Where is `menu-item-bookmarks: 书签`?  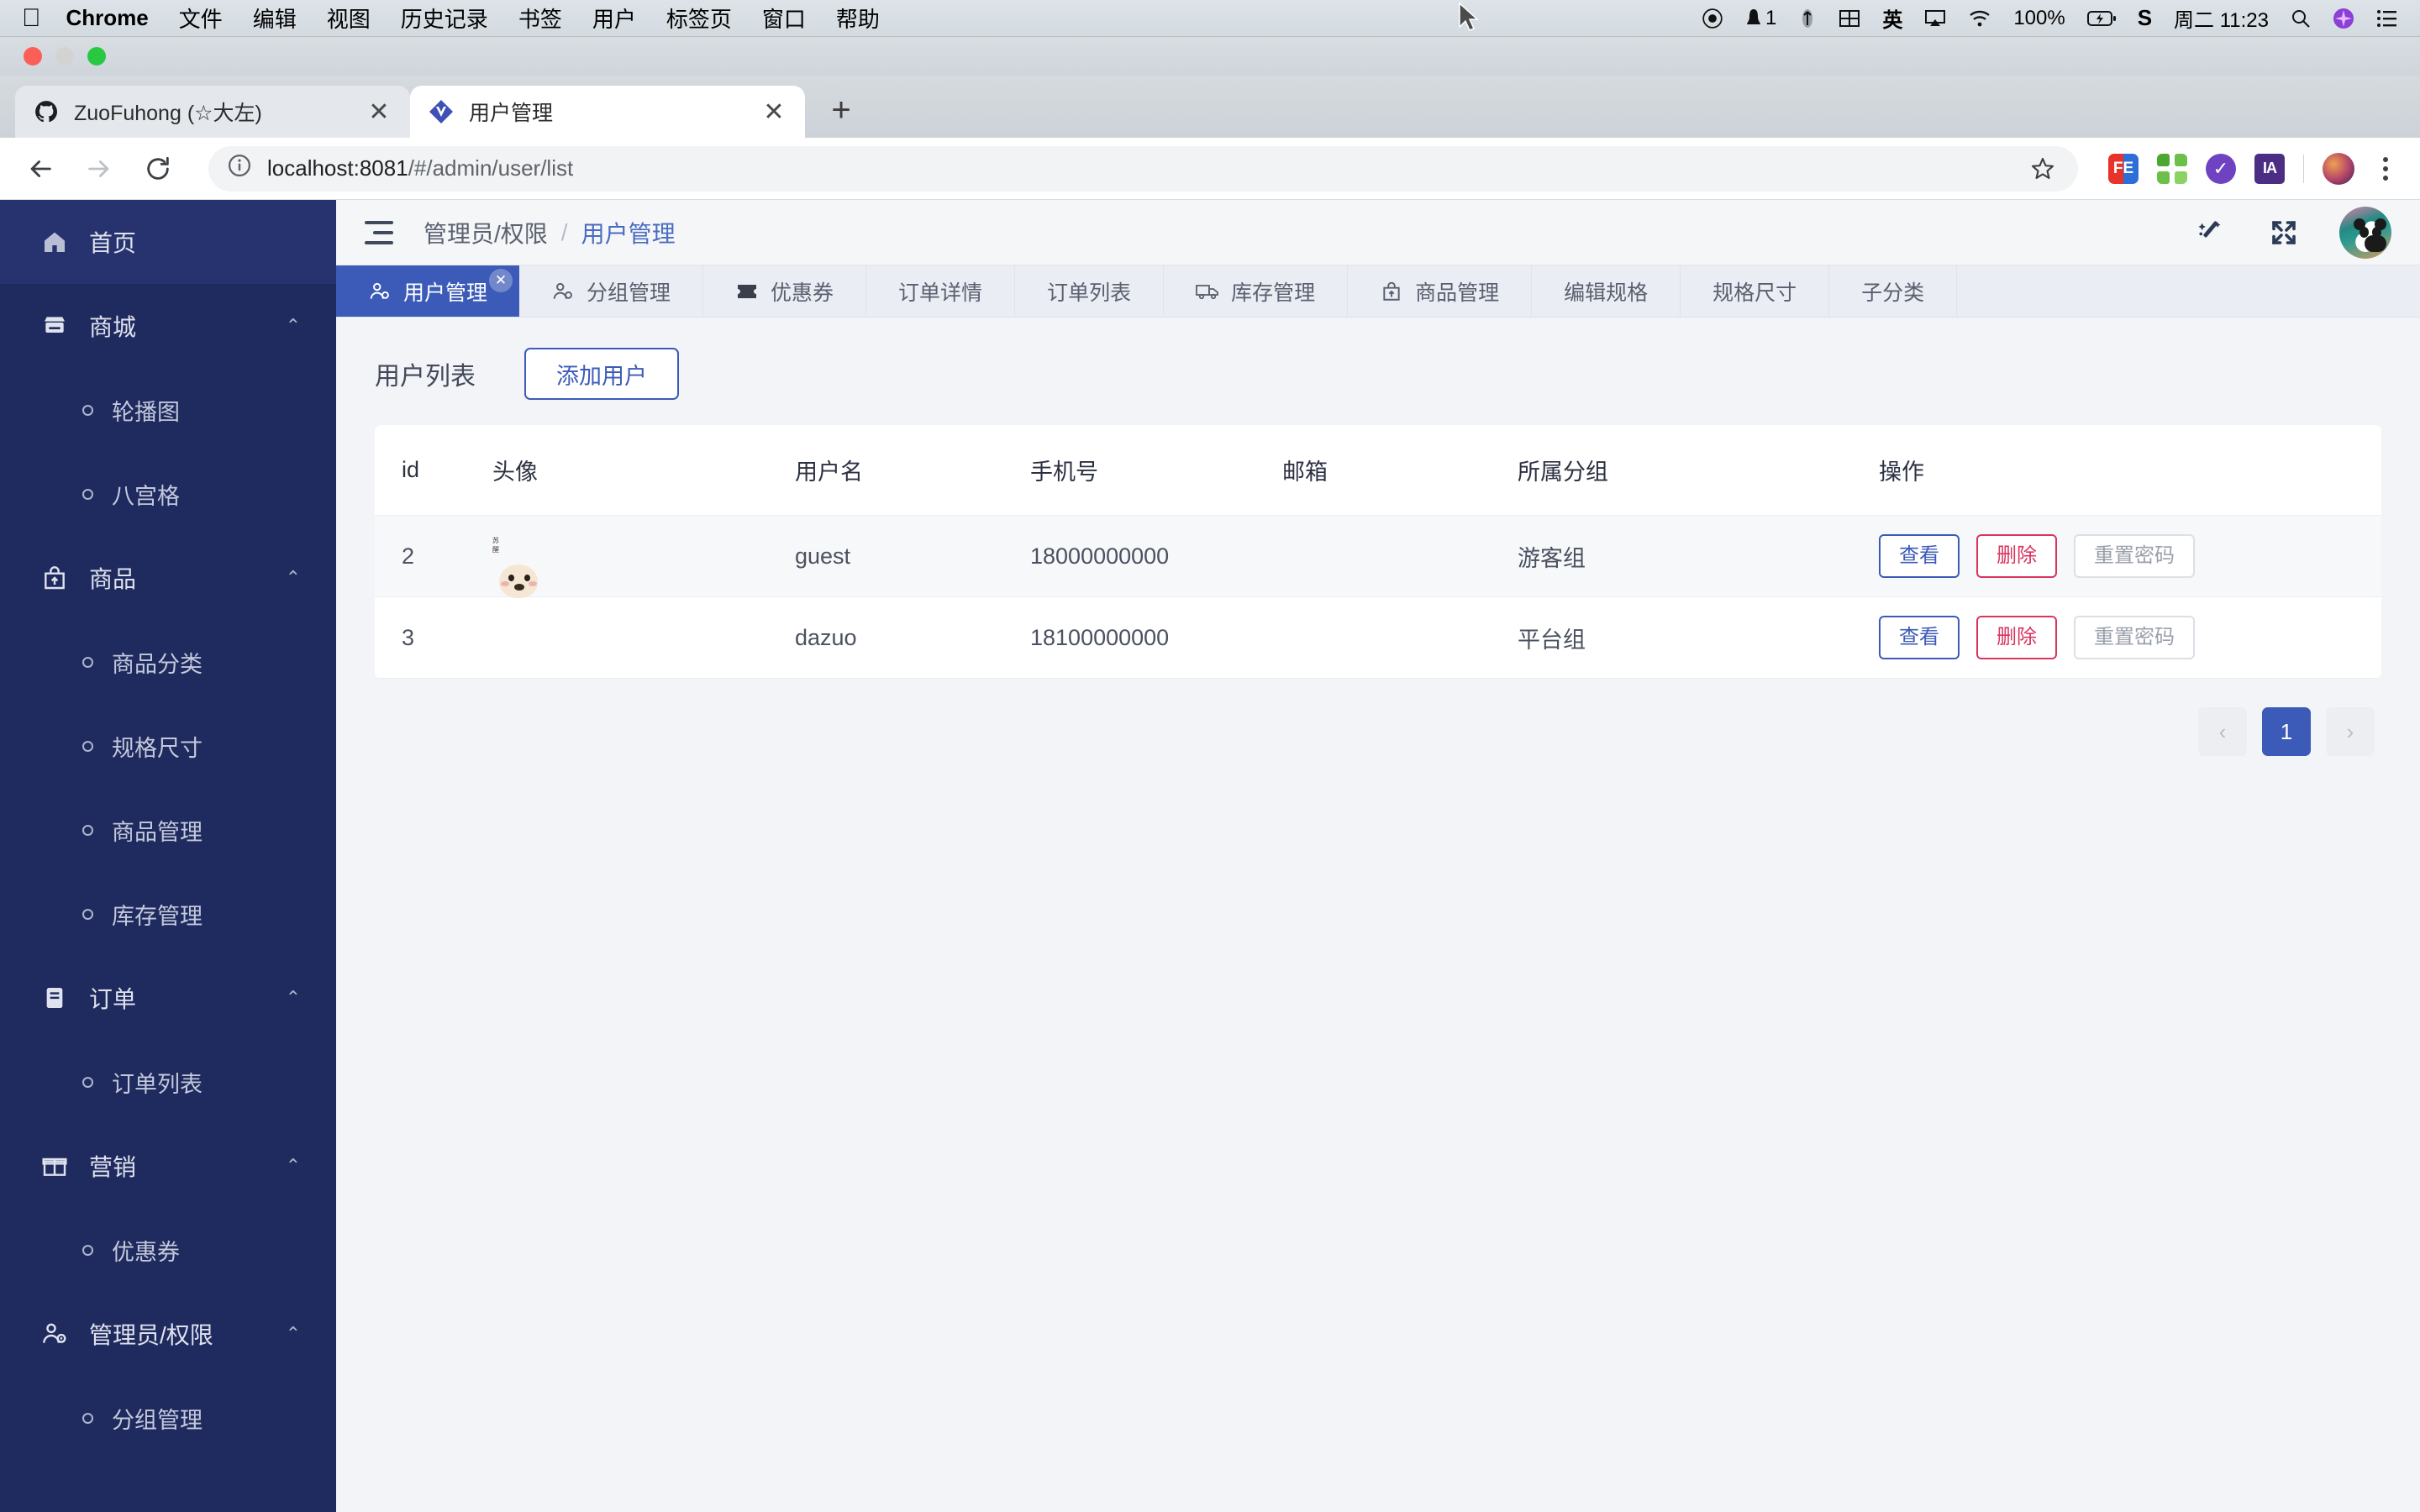 menu-item-bookmarks: 书签 is located at coordinates (540, 18).